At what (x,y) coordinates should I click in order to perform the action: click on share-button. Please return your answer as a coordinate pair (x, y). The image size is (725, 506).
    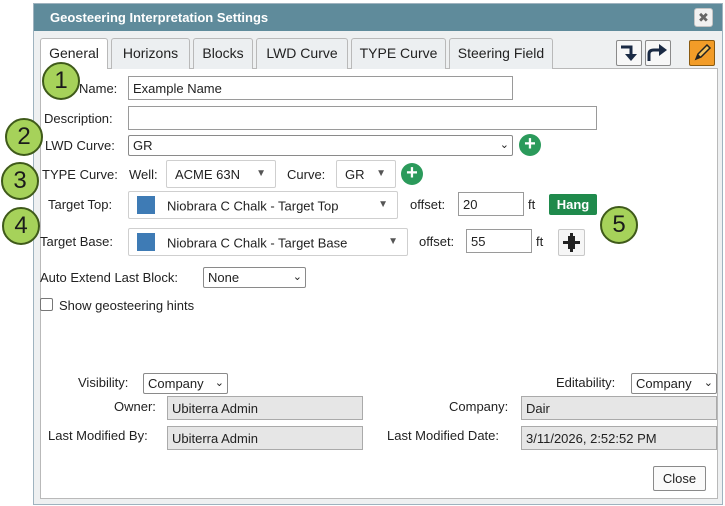
    Looking at the image, I should click on (658, 53).